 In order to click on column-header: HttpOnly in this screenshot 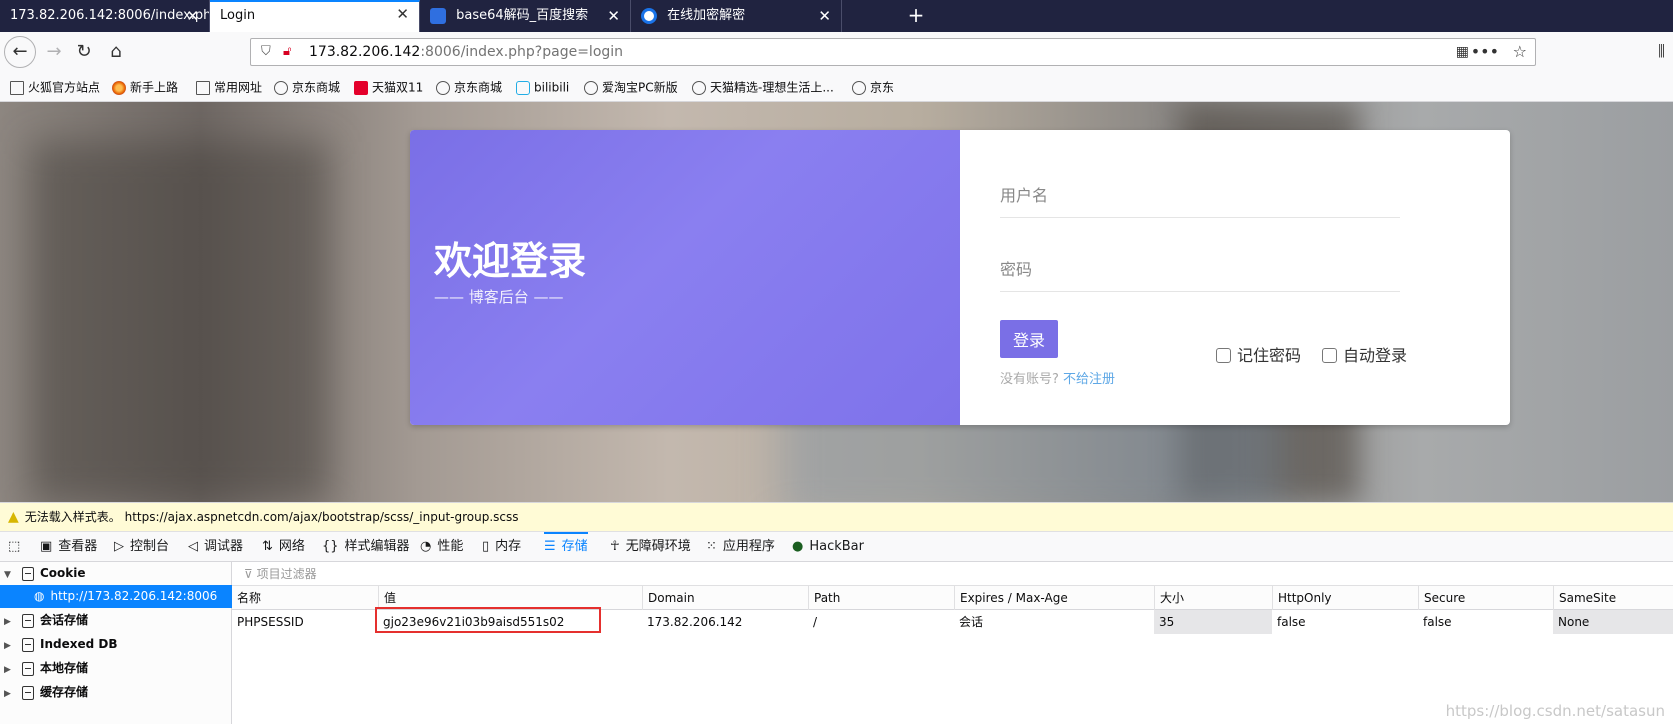, I will do `click(1345, 598)`.